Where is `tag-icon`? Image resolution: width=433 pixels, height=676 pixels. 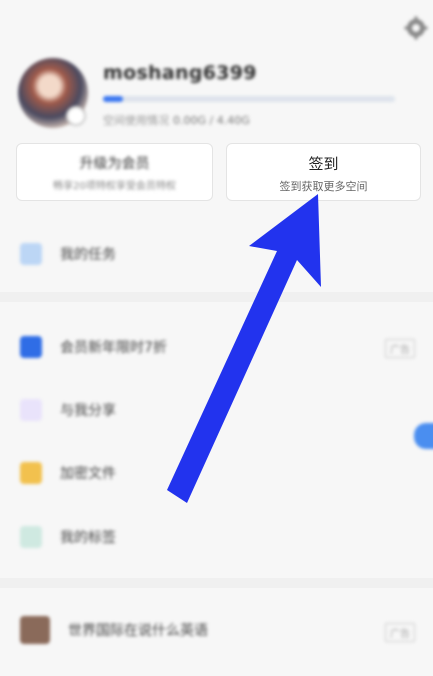
tag-icon is located at coordinates (31, 537).